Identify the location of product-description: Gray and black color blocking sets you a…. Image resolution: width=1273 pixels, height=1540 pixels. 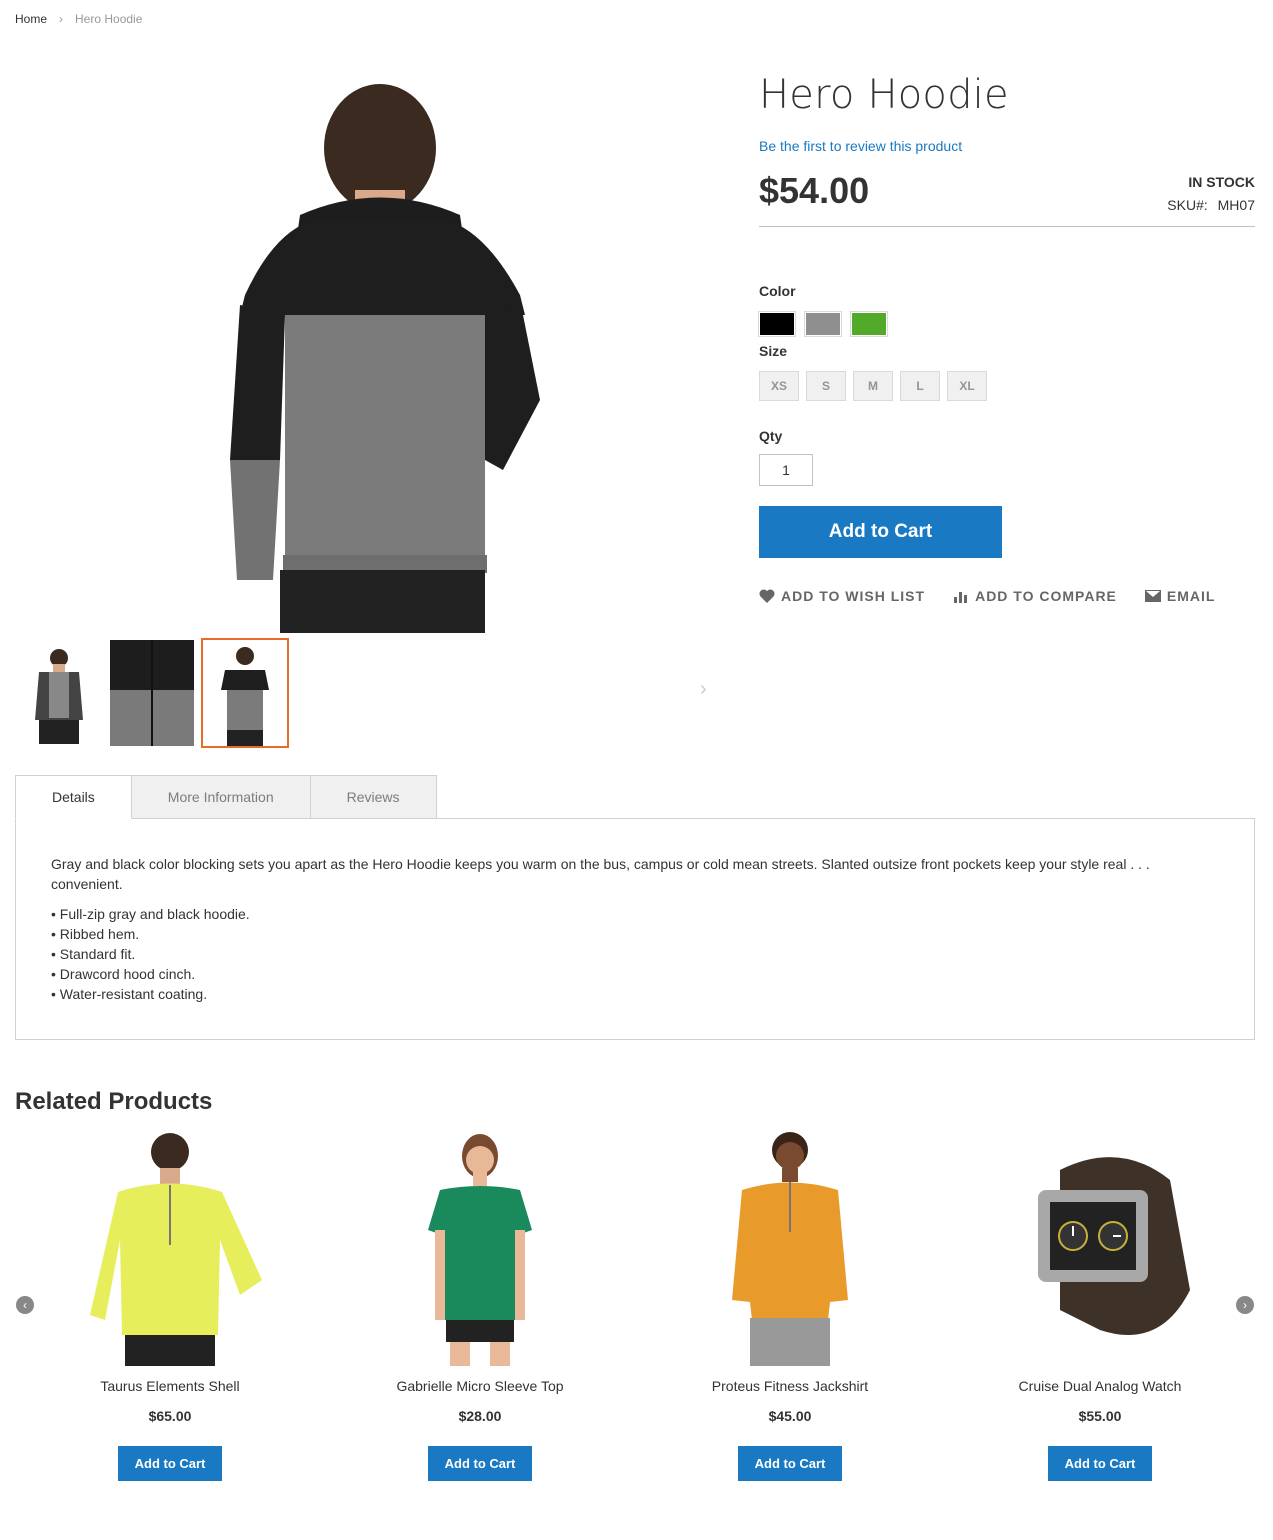
(600, 874).